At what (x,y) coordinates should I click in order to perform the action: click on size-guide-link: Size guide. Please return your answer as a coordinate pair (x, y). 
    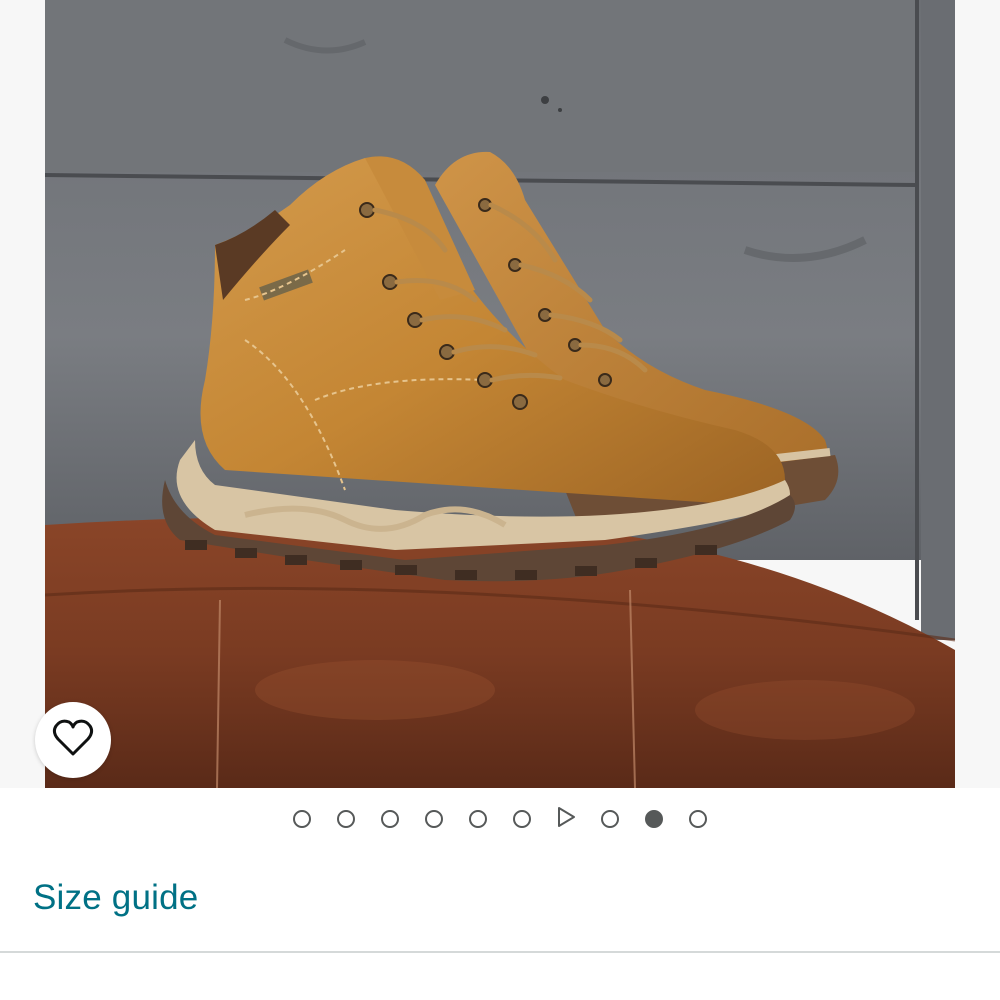
    Looking at the image, I should click on (115, 898).